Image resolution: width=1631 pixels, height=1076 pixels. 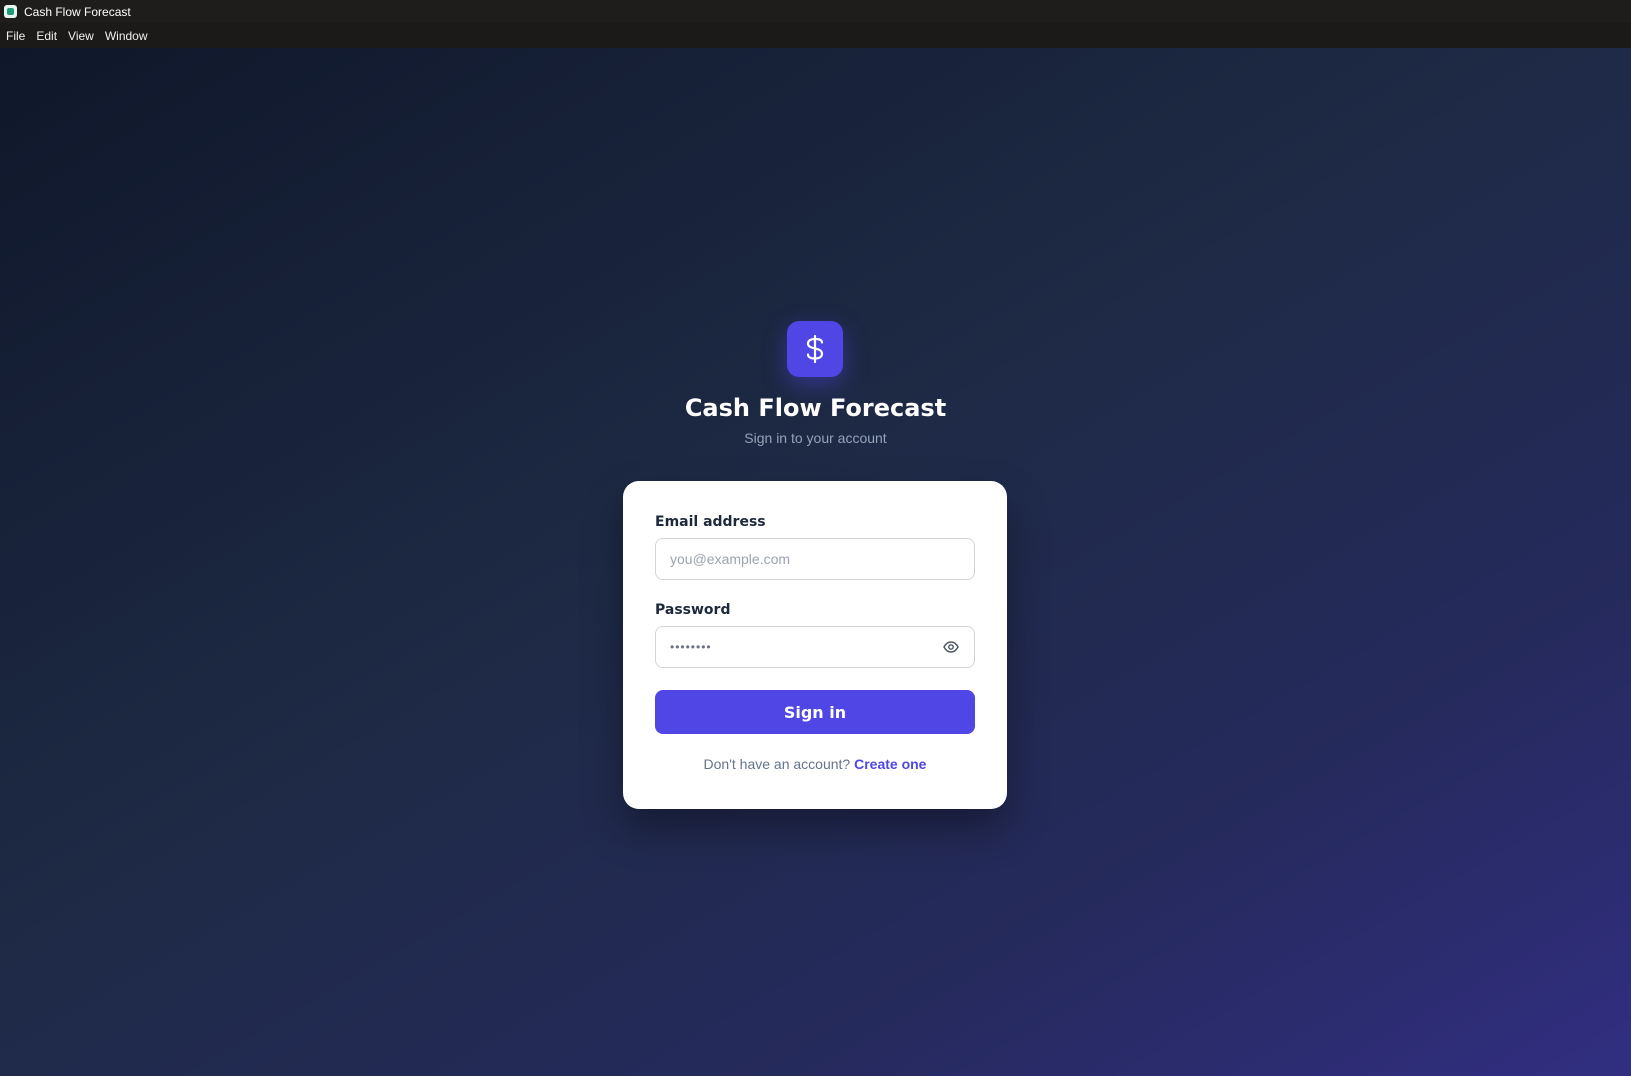 What do you see at coordinates (10, 11) in the screenshot?
I see `app-icon` at bounding box center [10, 11].